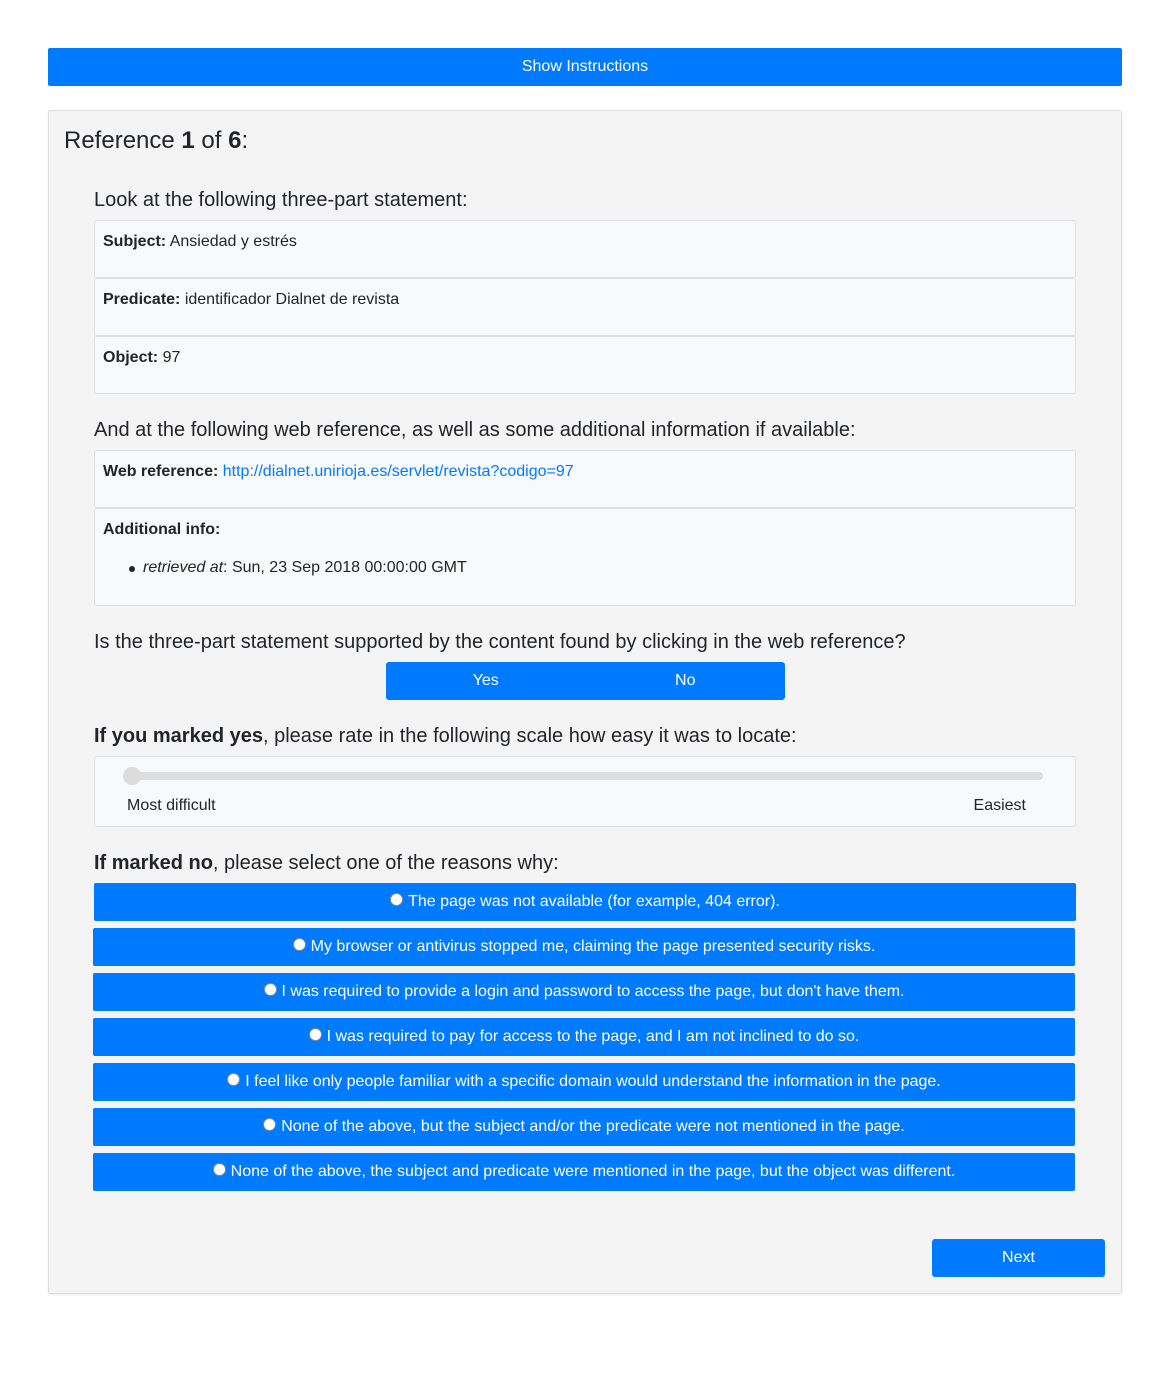  I want to click on slider-thumb, so click(132, 776).